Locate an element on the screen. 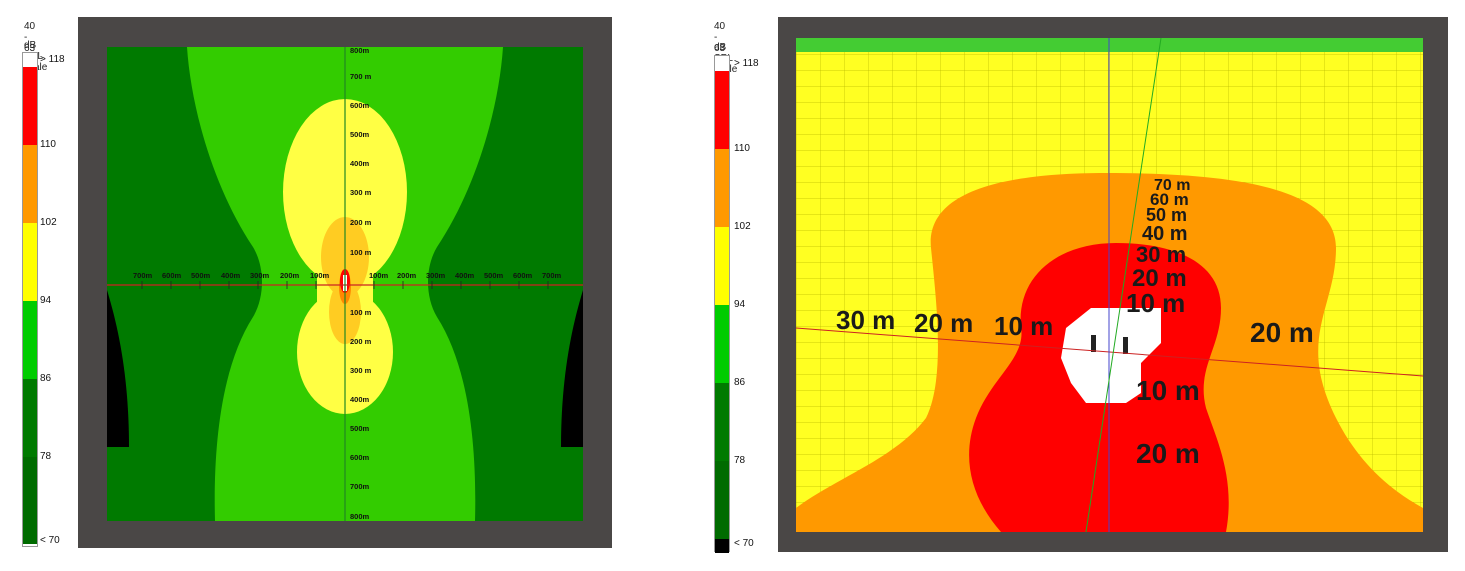  speaker-stack-left is located at coordinates (1093, 343).